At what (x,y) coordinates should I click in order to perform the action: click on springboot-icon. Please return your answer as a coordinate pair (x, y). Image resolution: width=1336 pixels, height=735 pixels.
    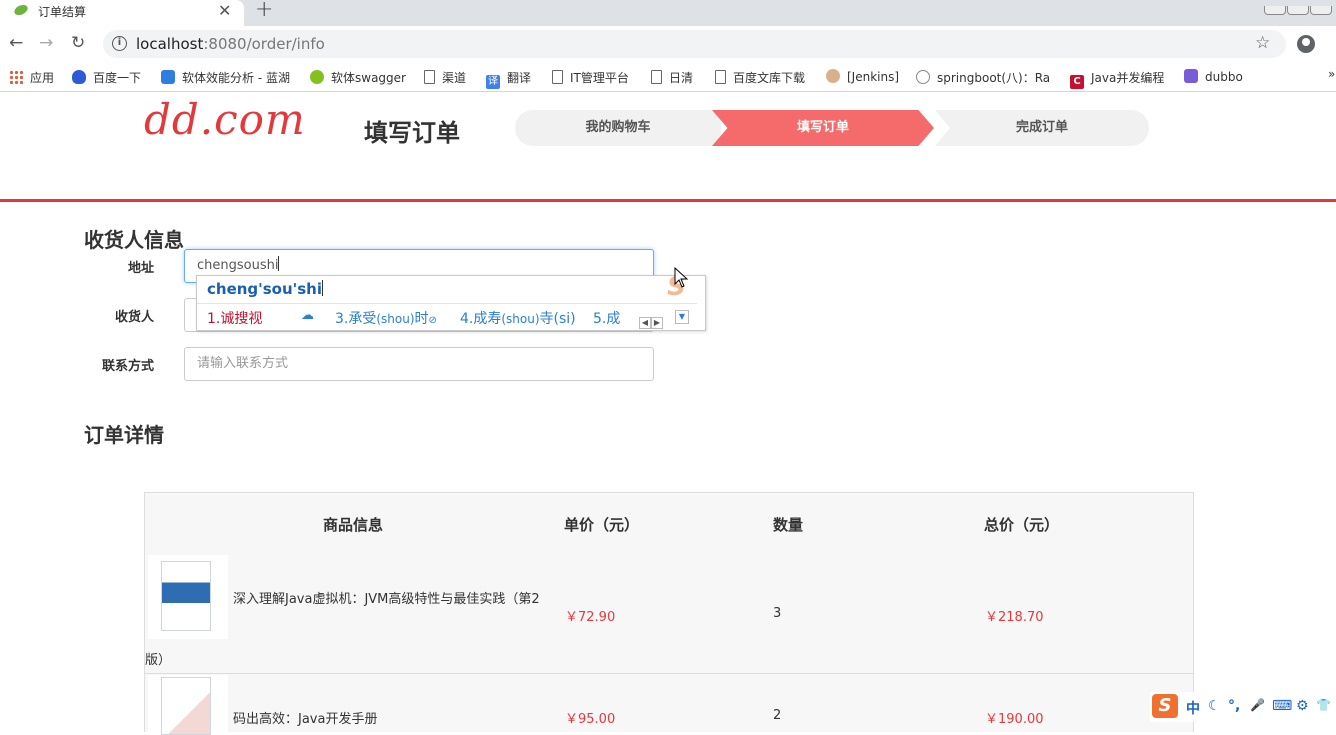
    Looking at the image, I should click on (923, 77).